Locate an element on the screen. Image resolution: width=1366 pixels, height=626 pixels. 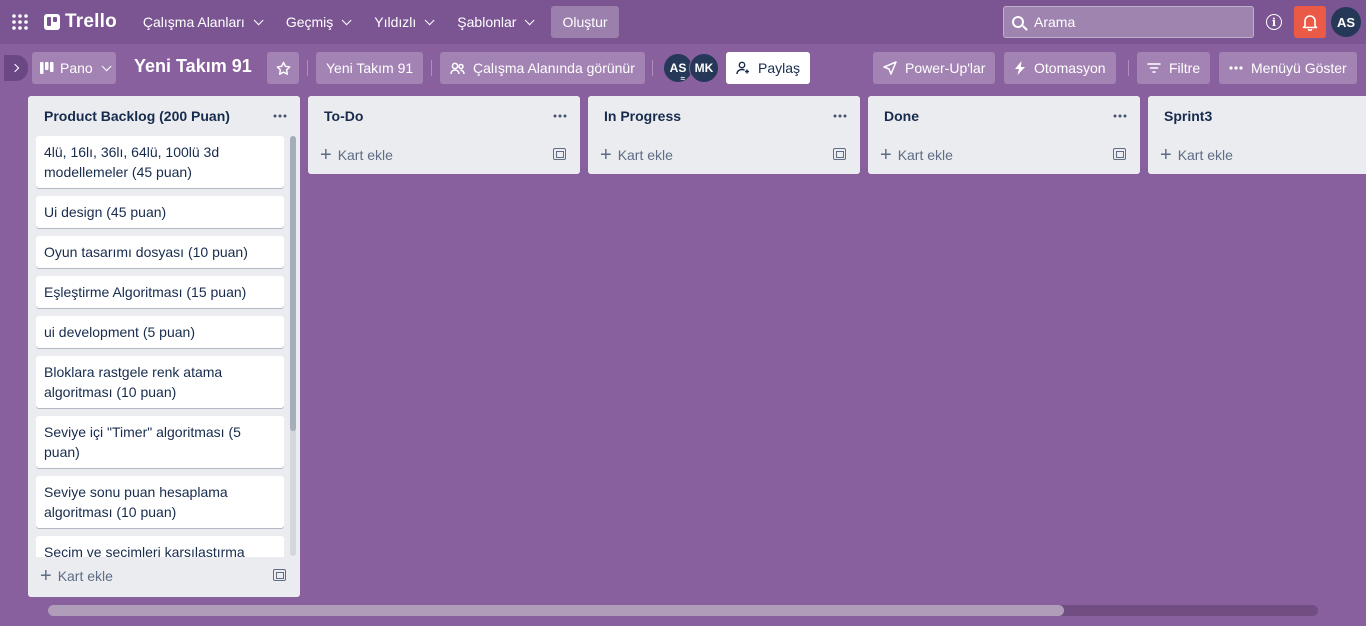
bell-icon is located at coordinates (1310, 23).